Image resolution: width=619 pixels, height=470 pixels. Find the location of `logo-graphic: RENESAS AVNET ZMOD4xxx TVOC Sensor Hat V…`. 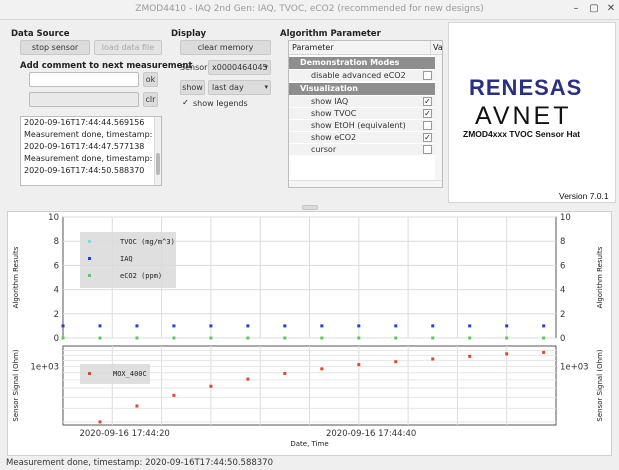

logo-graphic: RENESAS AVNET ZMOD4xxx TVOC Sensor Hat V… is located at coordinates (536, 138).